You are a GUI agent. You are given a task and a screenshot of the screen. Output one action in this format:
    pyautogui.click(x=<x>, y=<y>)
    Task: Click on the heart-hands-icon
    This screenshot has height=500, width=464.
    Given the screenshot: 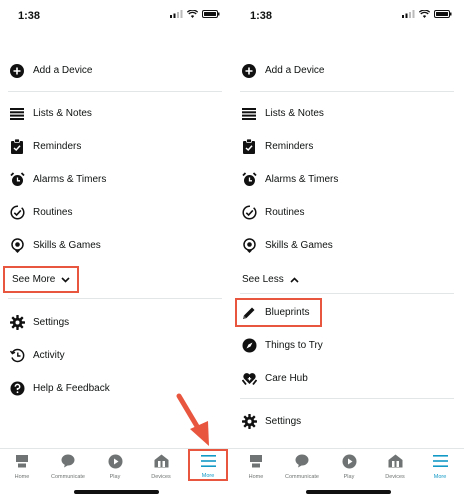 What is the action you would take?
    pyautogui.click(x=249, y=379)
    